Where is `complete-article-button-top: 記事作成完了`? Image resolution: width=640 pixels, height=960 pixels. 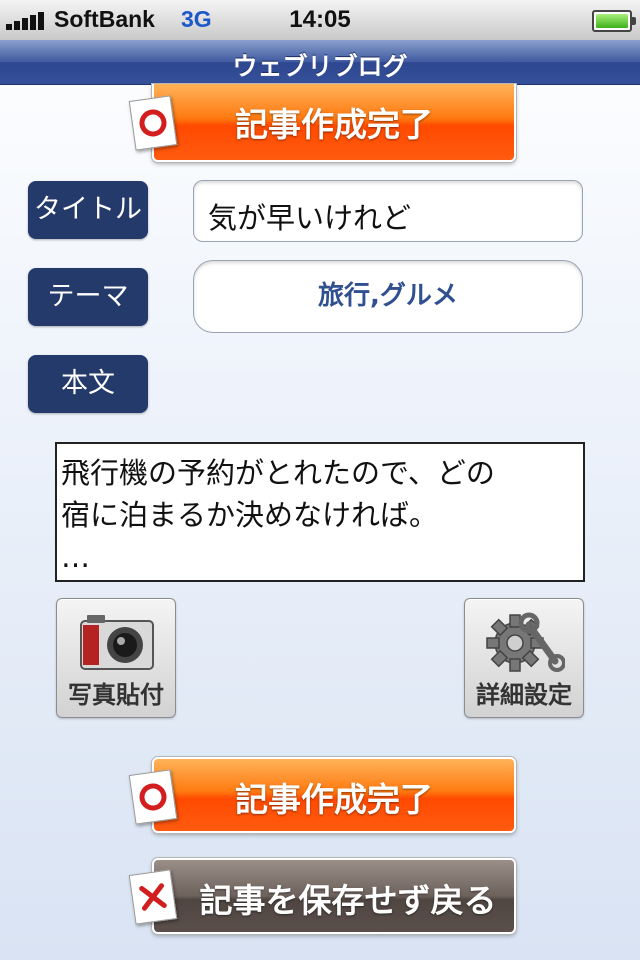
complete-article-button-top: 記事作成完了 is located at coordinates (334, 123).